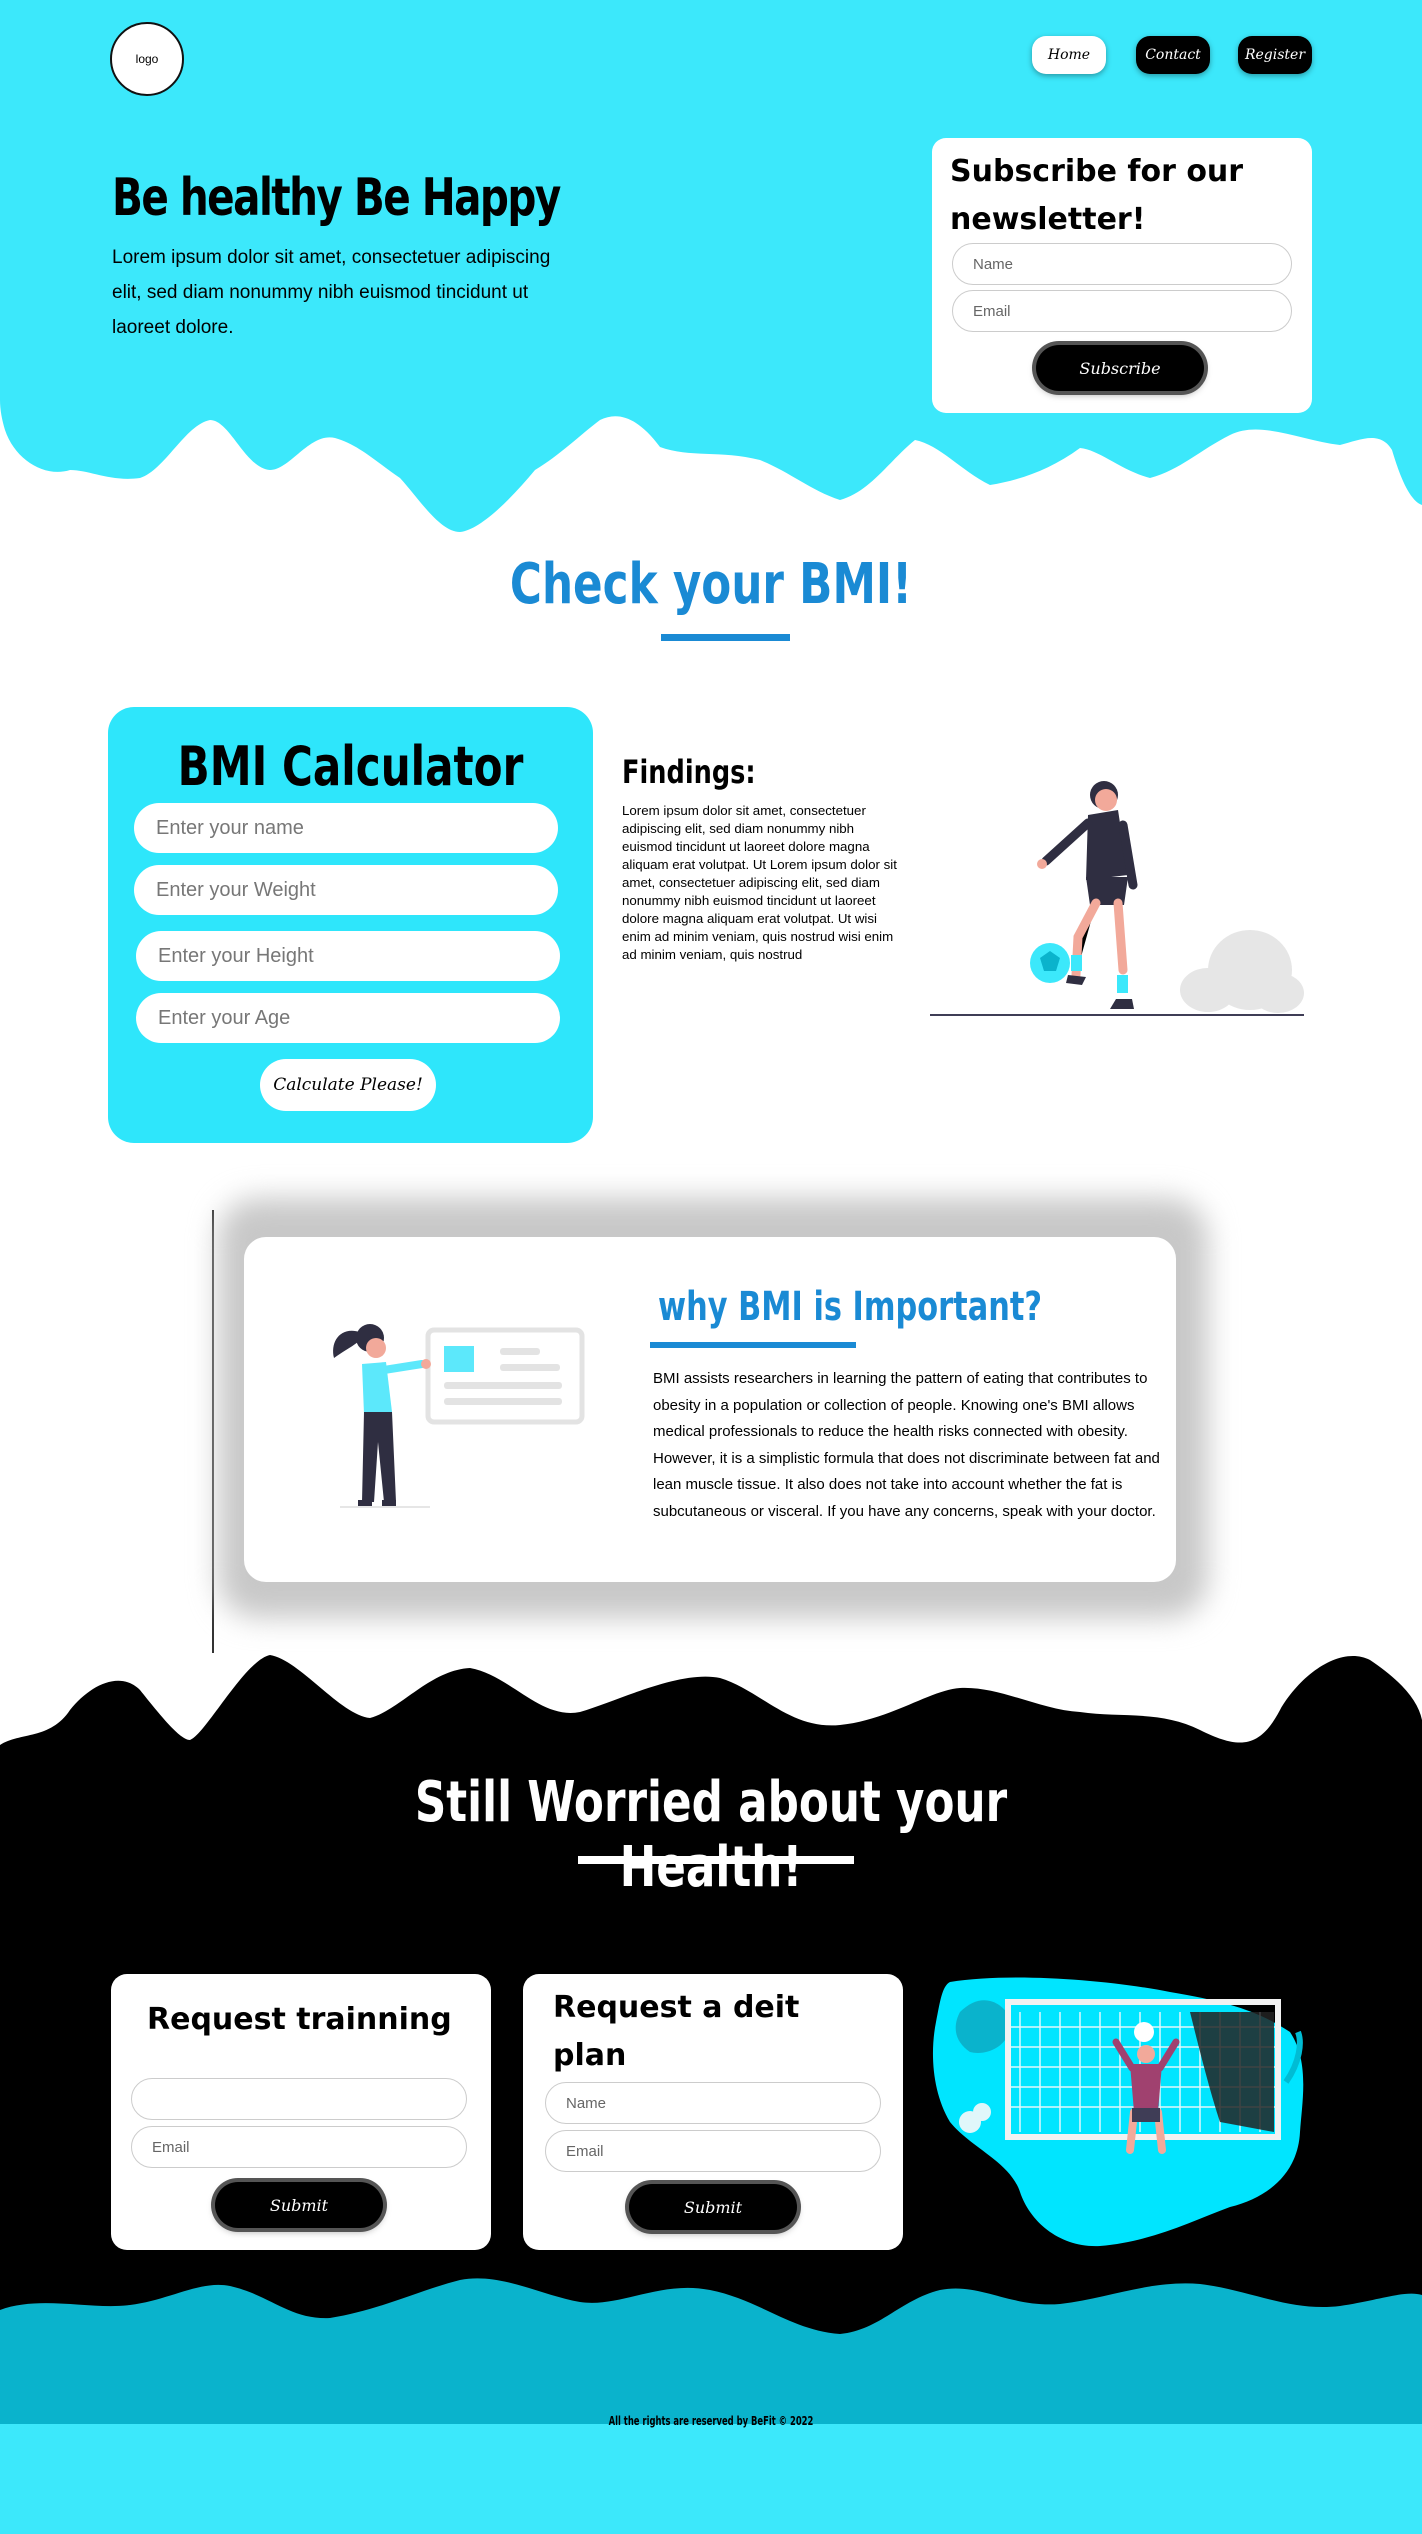 This screenshot has height=2534, width=1422. I want to click on bmi-height-input: Enter your Height, so click(348, 956).